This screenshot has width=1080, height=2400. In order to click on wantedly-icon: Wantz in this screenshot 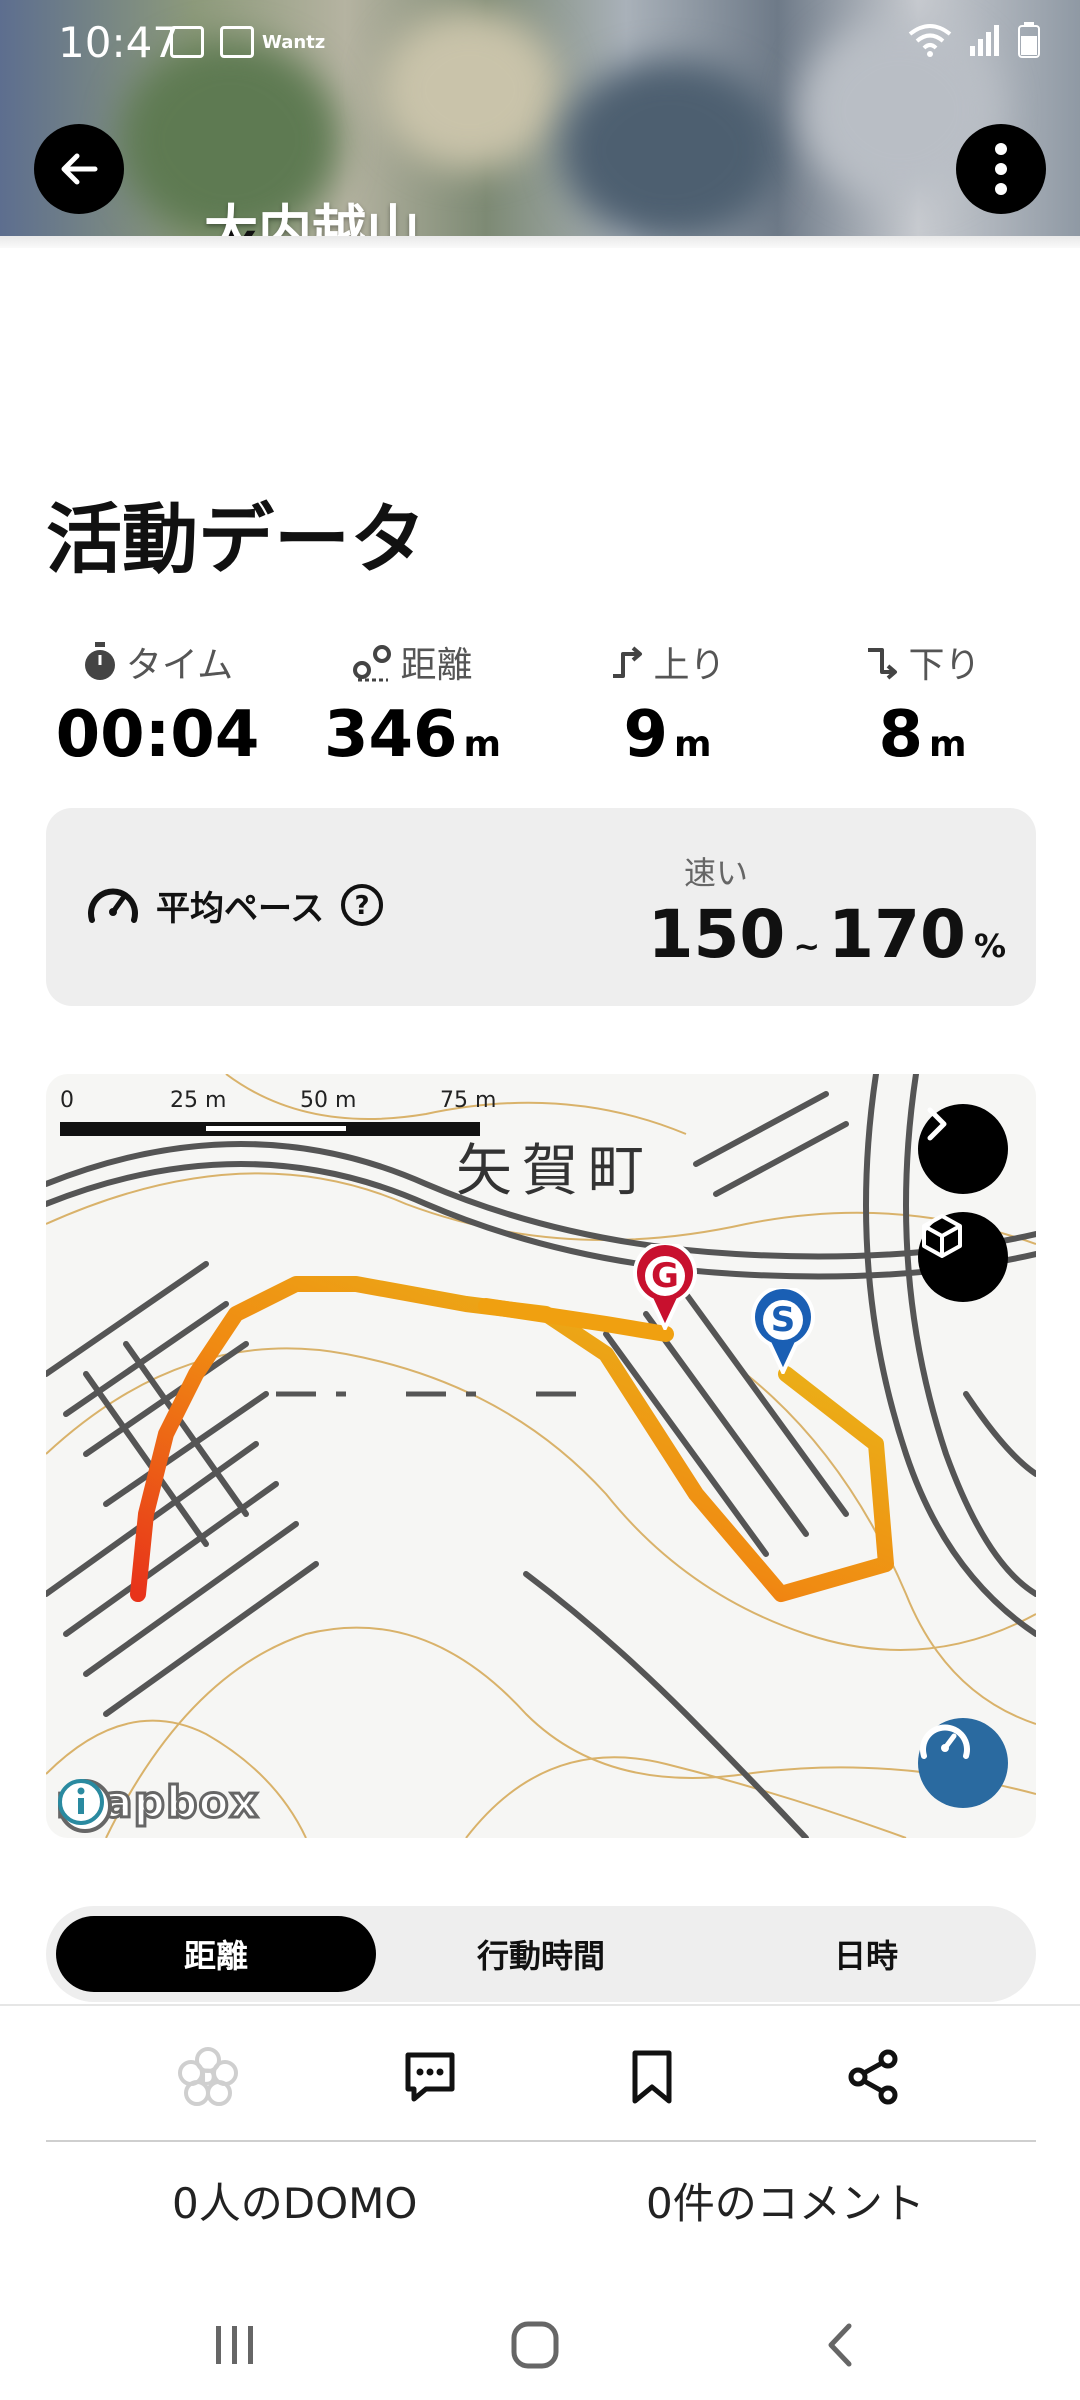, I will do `click(294, 42)`.